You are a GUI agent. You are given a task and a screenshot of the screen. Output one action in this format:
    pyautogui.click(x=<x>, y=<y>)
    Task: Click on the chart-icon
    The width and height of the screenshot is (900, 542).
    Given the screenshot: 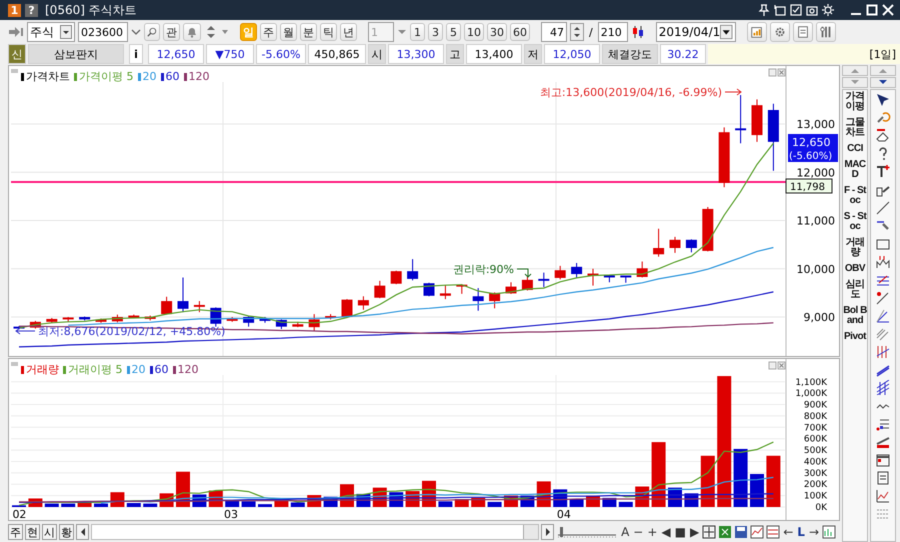 What is the action you would take?
    pyautogui.click(x=757, y=532)
    